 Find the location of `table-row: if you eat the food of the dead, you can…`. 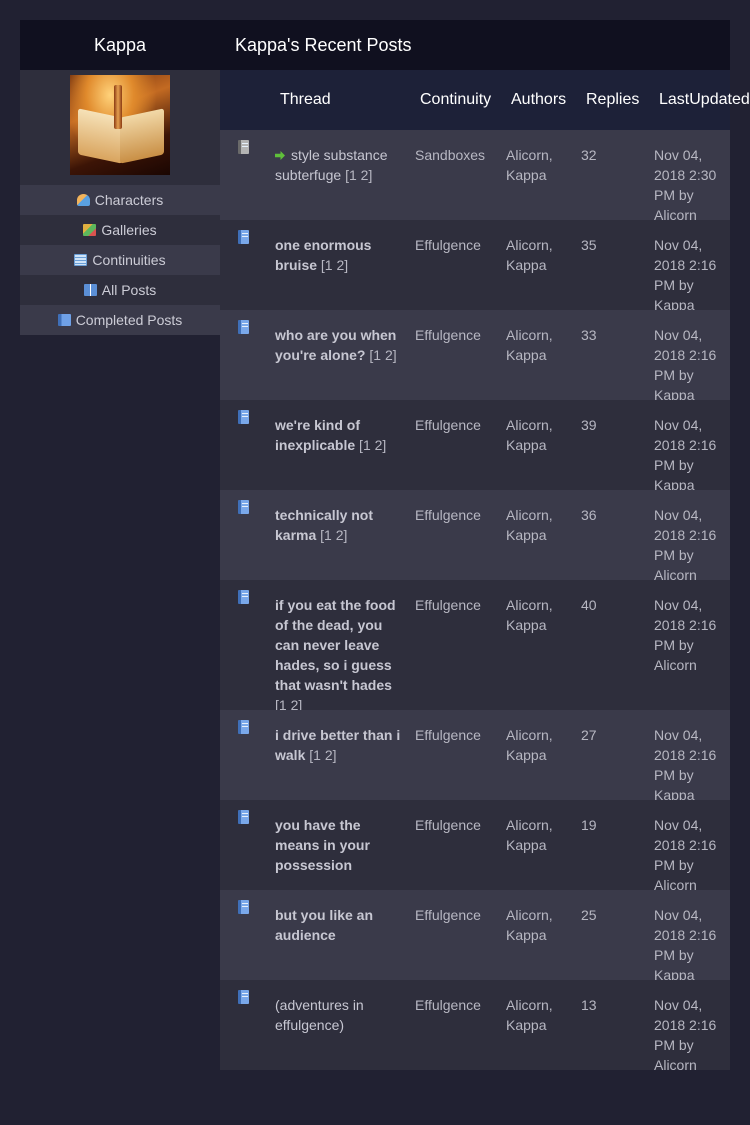

table-row: if you eat the food of the dead, you can… is located at coordinates (475, 646).